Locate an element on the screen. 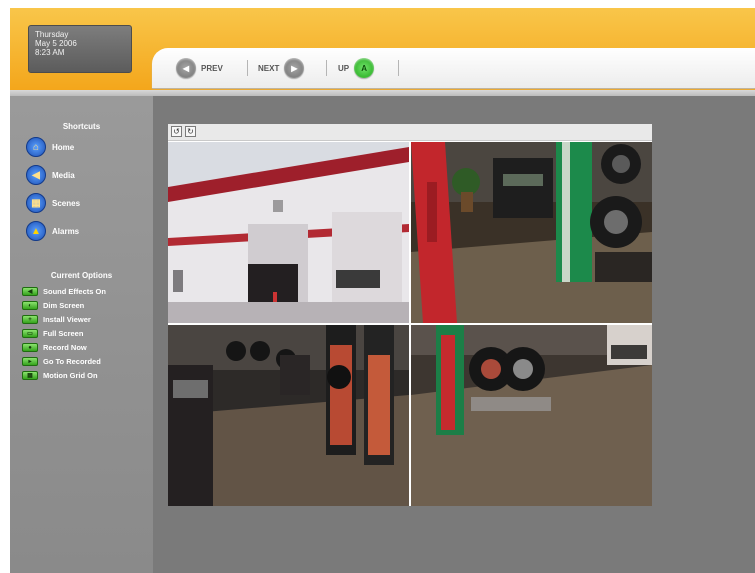 The width and height of the screenshot is (755, 573). option-label: Install Viewer is located at coordinates (67, 319).